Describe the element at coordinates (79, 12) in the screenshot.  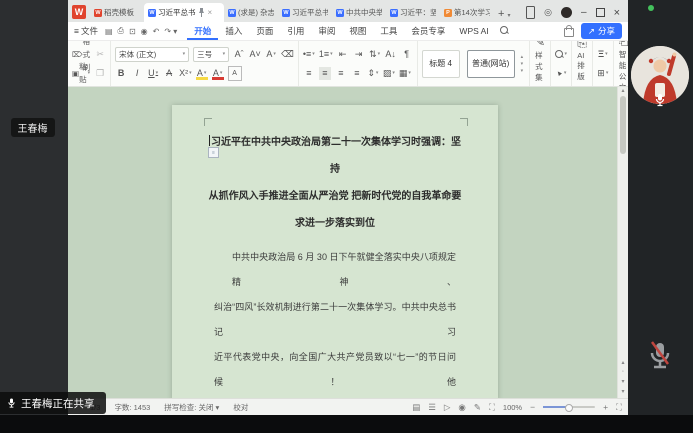
I see `wps-logo-icon: W` at that location.